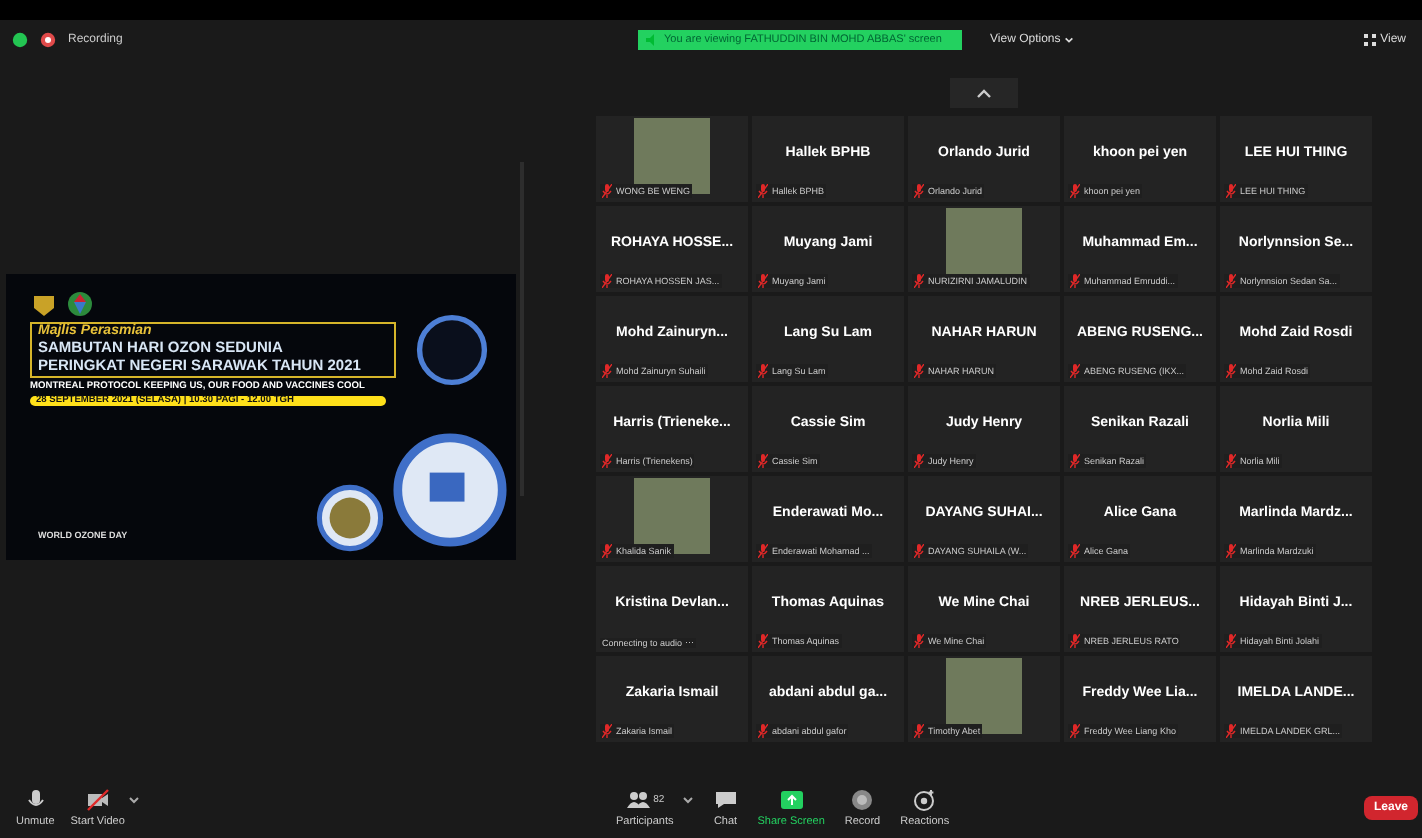  What do you see at coordinates (725, 799) in the screenshot?
I see `speech-bubble-icon` at bounding box center [725, 799].